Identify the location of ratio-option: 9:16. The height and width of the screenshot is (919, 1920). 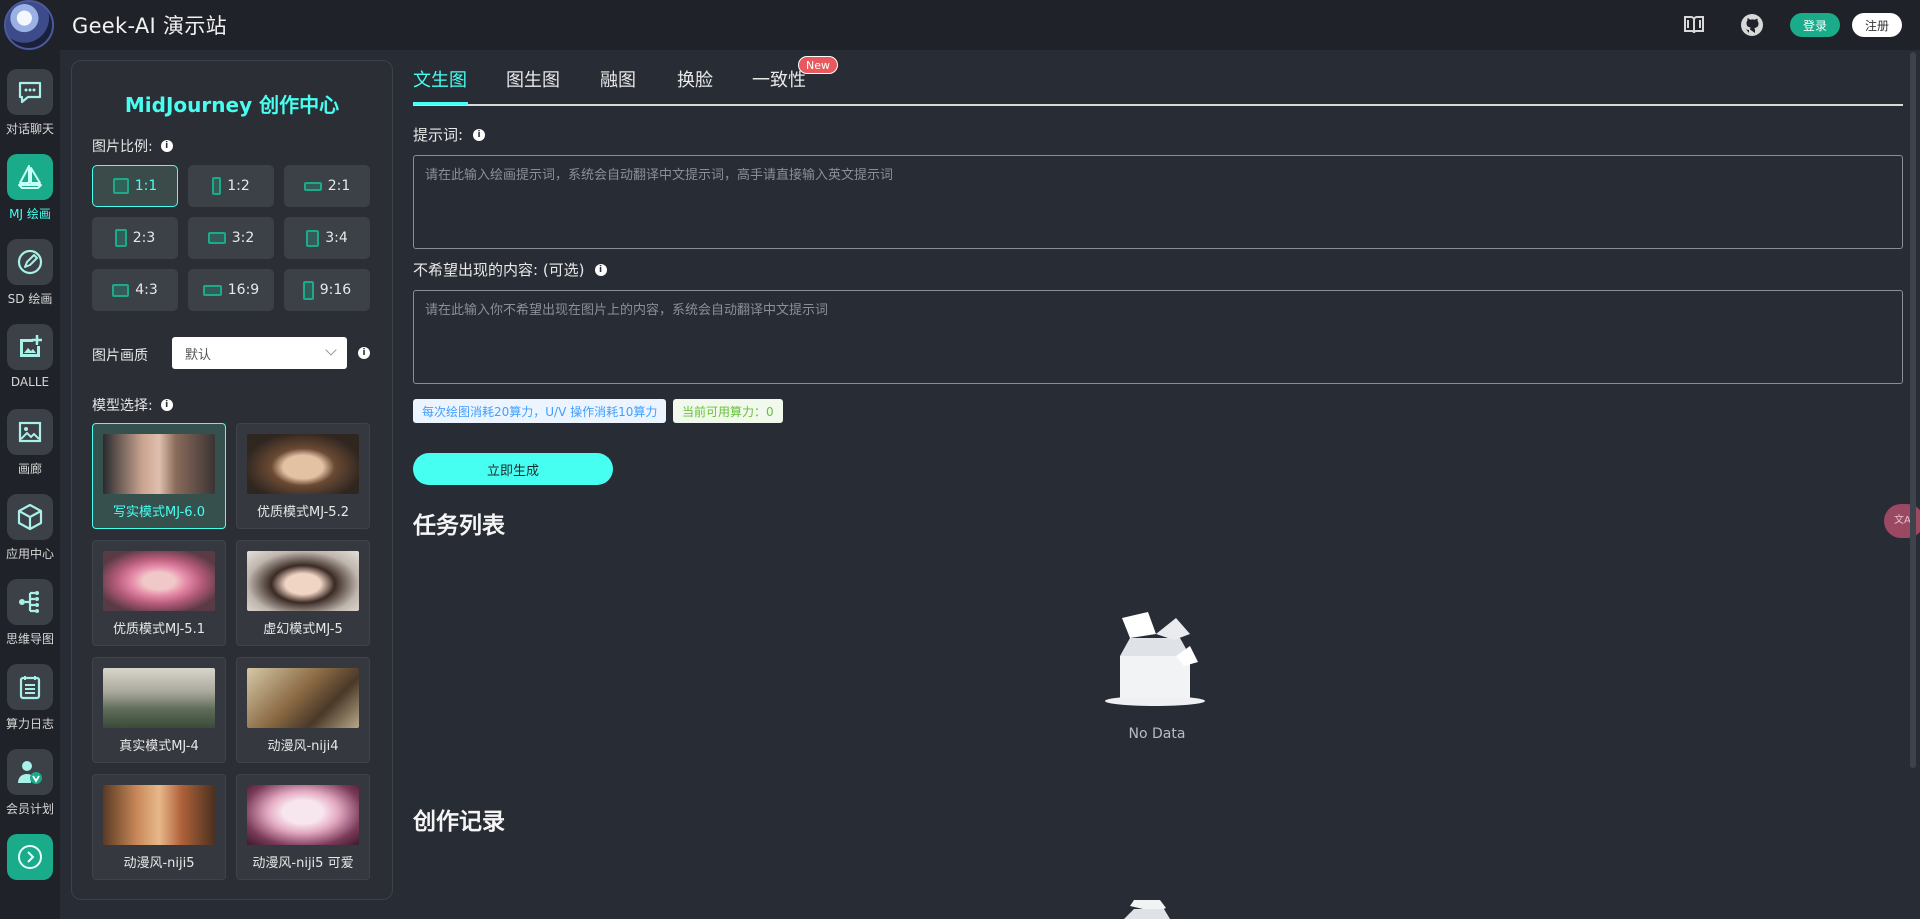
(327, 290).